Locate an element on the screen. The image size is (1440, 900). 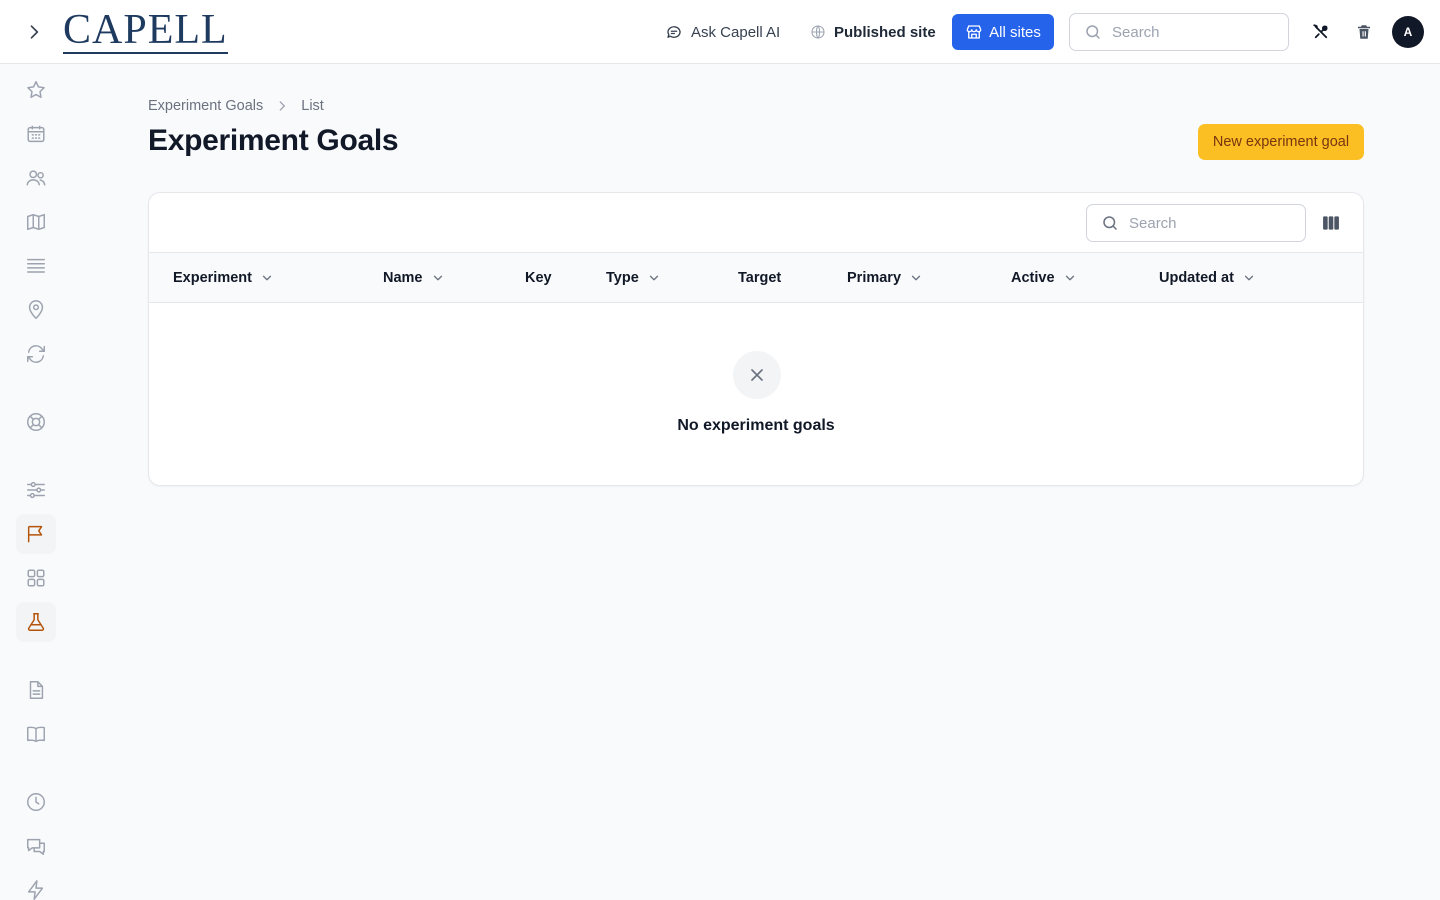
sidebar-item-docs is located at coordinates (36, 734).